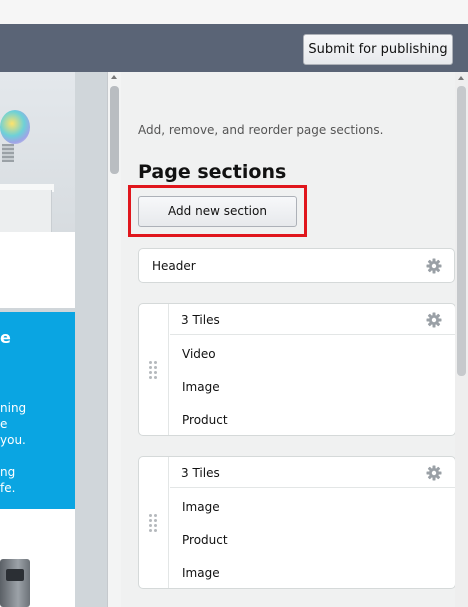  I want to click on top-band, so click(234, 12).